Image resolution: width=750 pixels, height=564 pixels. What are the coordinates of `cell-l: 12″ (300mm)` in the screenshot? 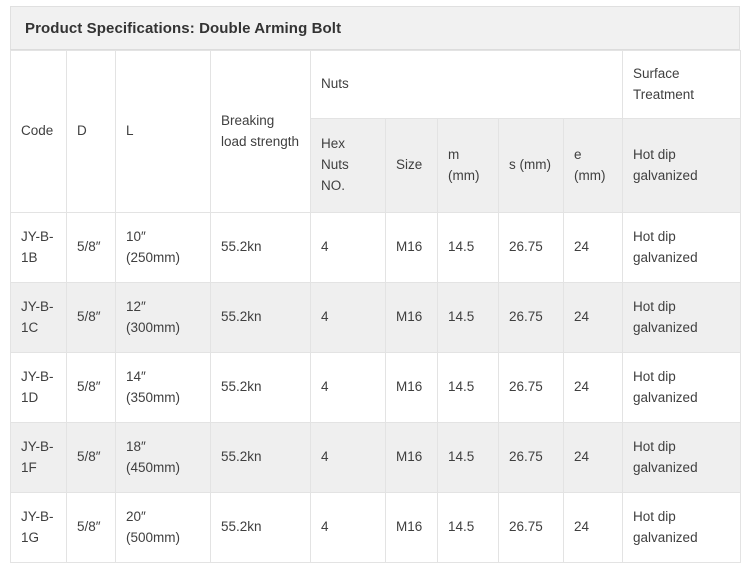 It's located at (163, 317).